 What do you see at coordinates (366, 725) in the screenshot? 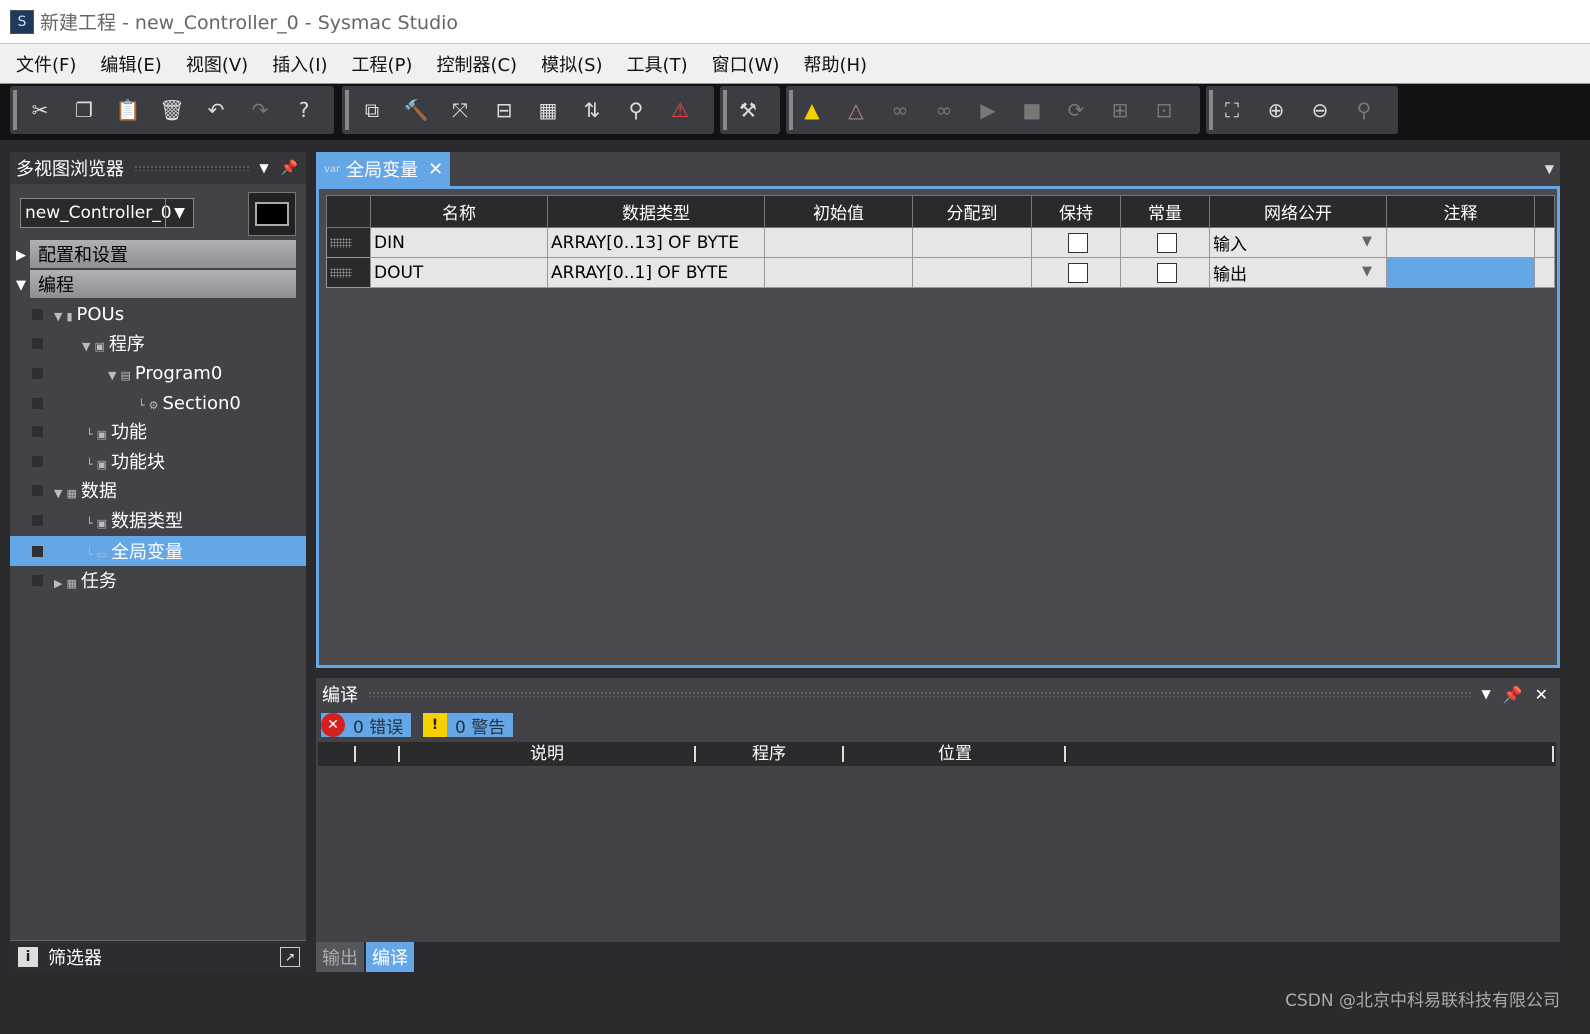
I see `errors-filter-button: ✕ 0 错误` at bounding box center [366, 725].